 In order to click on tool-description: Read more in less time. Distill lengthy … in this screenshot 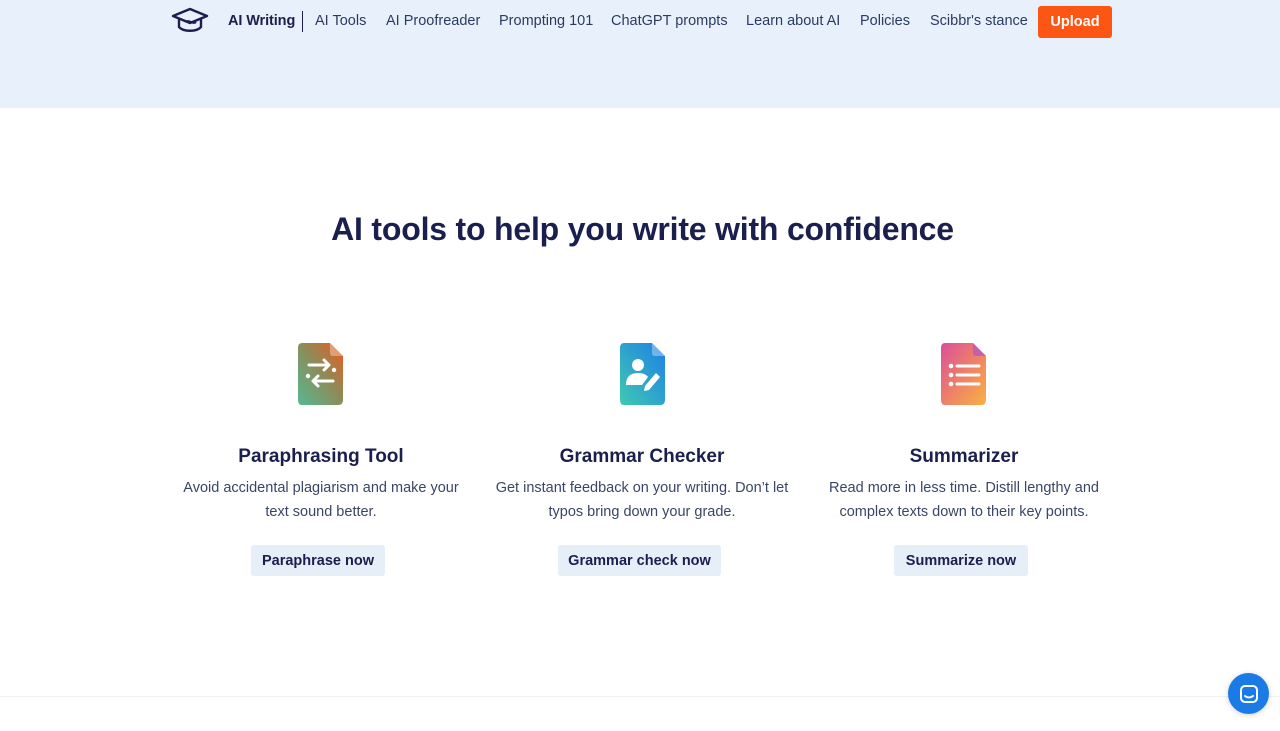, I will do `click(964, 500)`.